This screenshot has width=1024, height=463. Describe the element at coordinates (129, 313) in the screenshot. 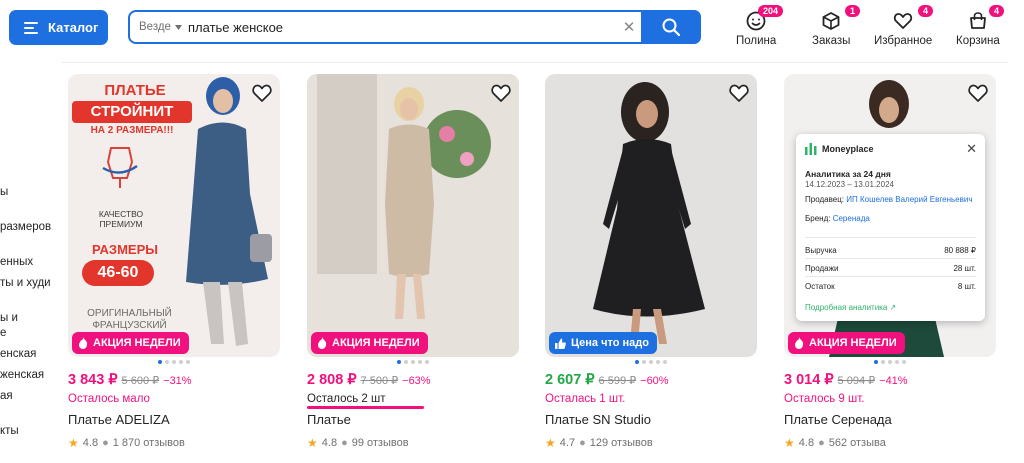

I see `original-line-1: ОРИГИНАЛЬНЫЙ` at that location.